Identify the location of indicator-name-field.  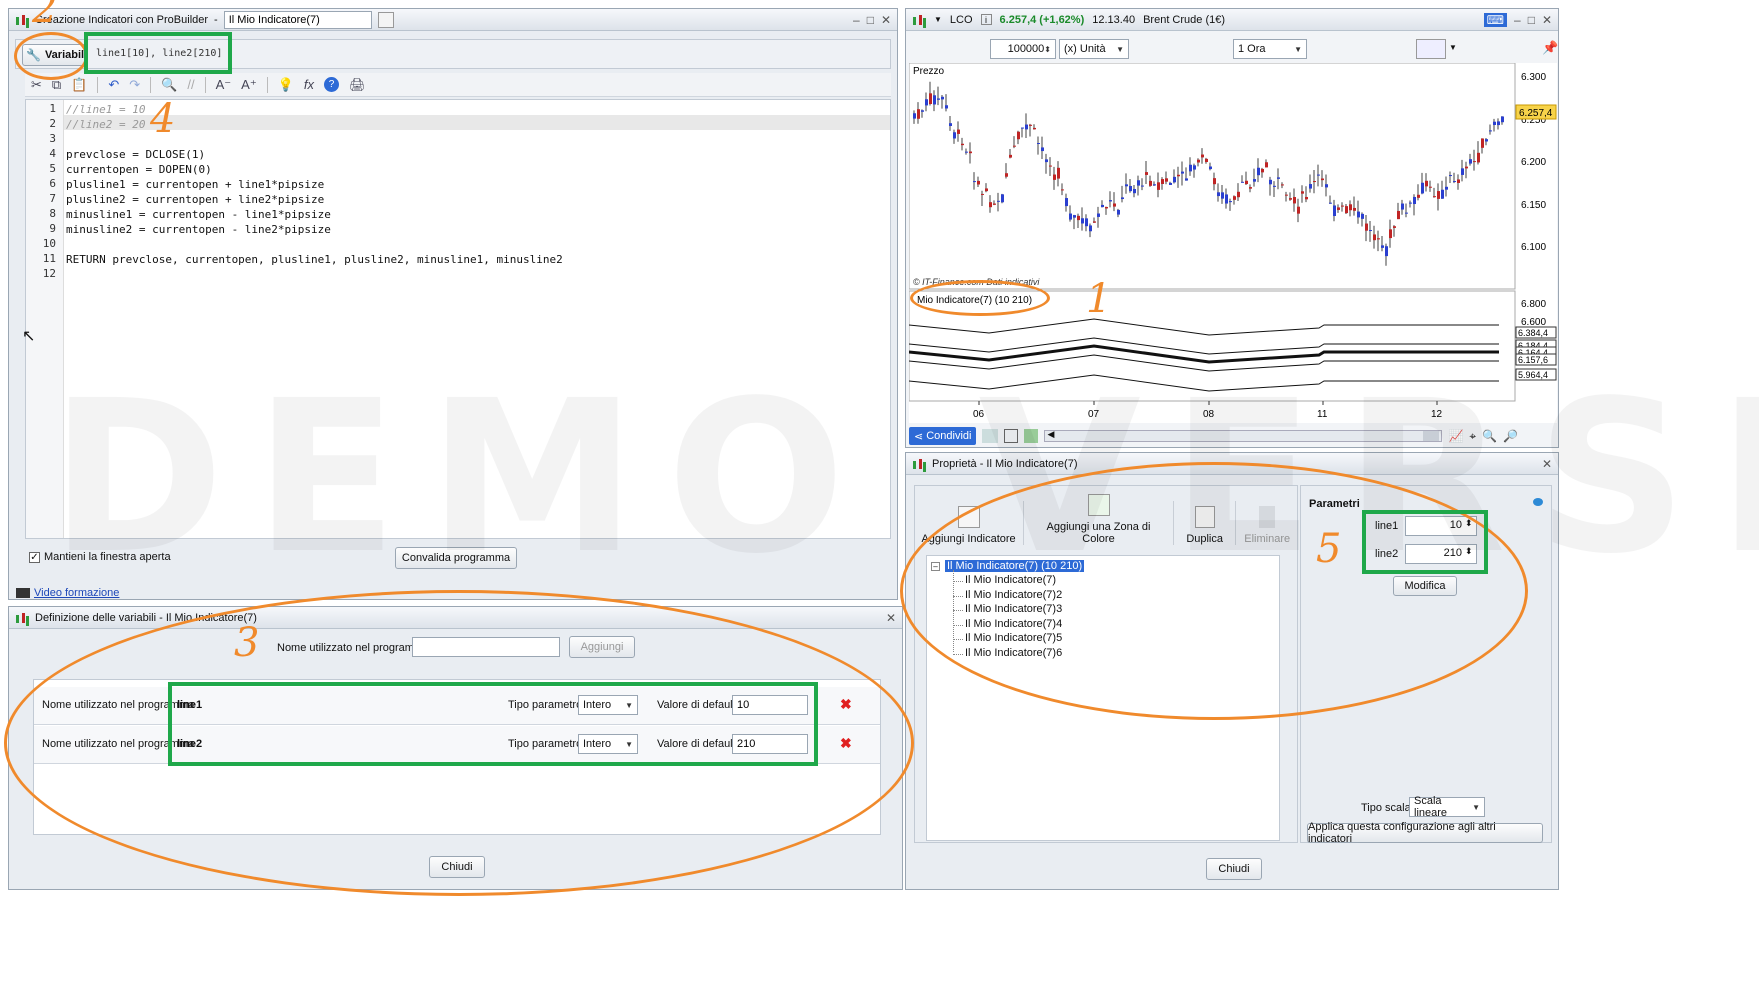
(297, 19).